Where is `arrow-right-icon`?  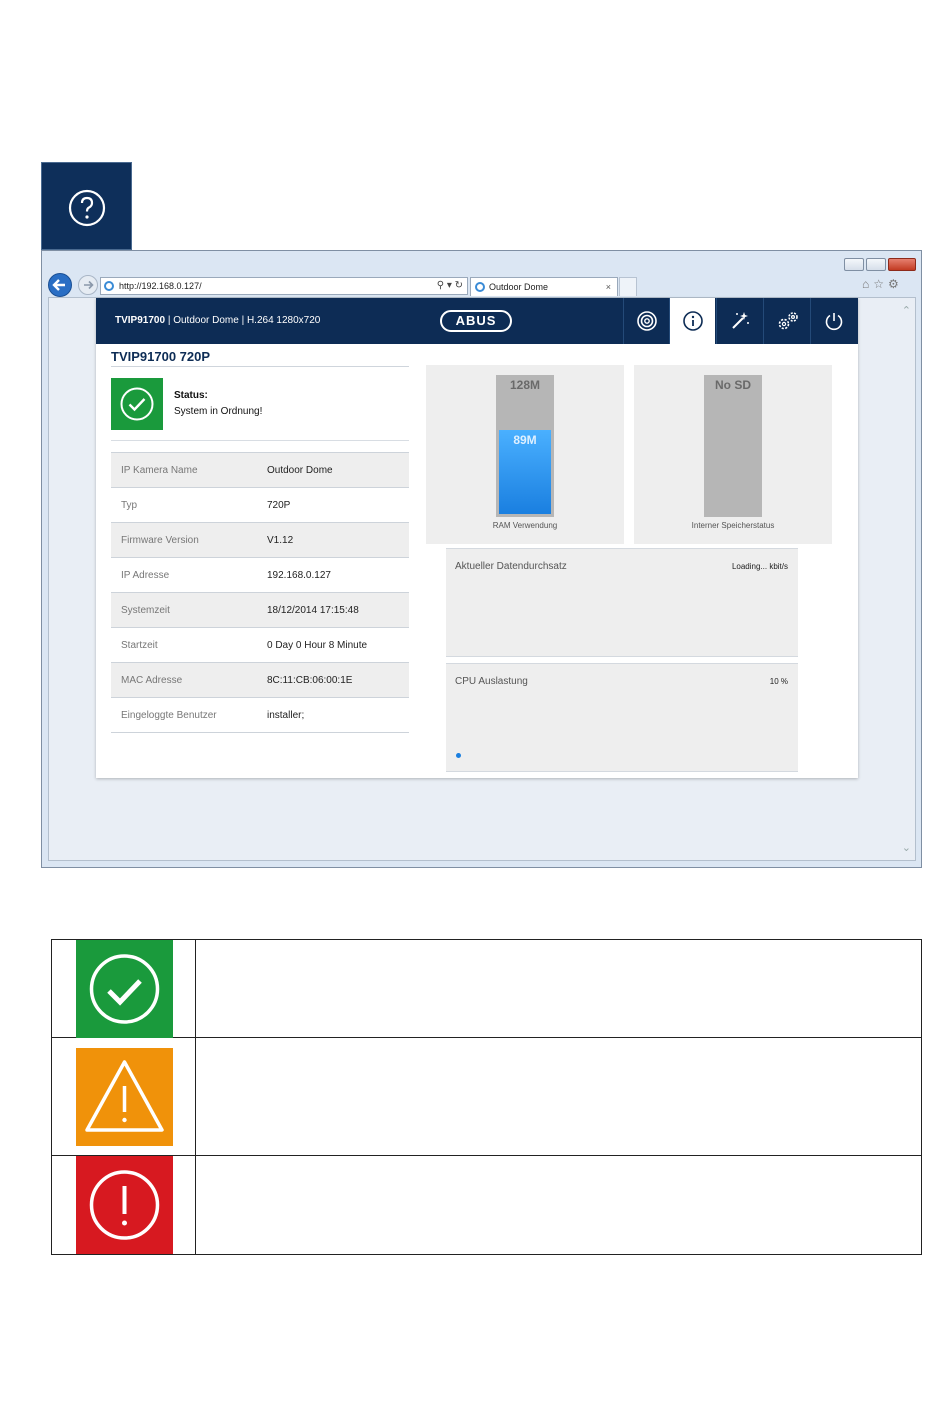
arrow-right-icon is located at coordinates (89, 285).